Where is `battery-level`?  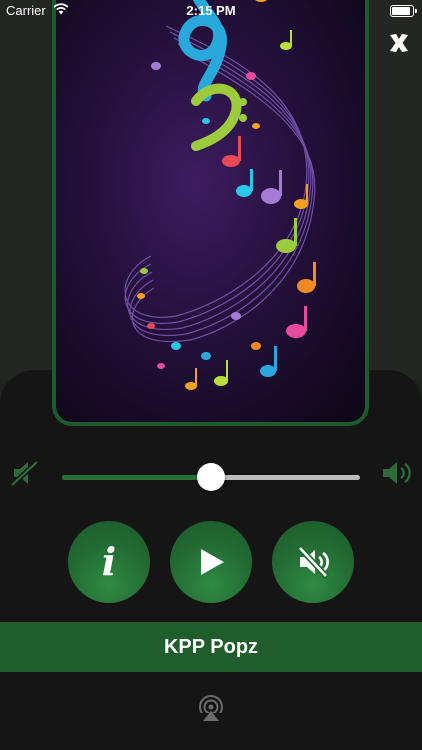
battery-level is located at coordinates (401, 11).